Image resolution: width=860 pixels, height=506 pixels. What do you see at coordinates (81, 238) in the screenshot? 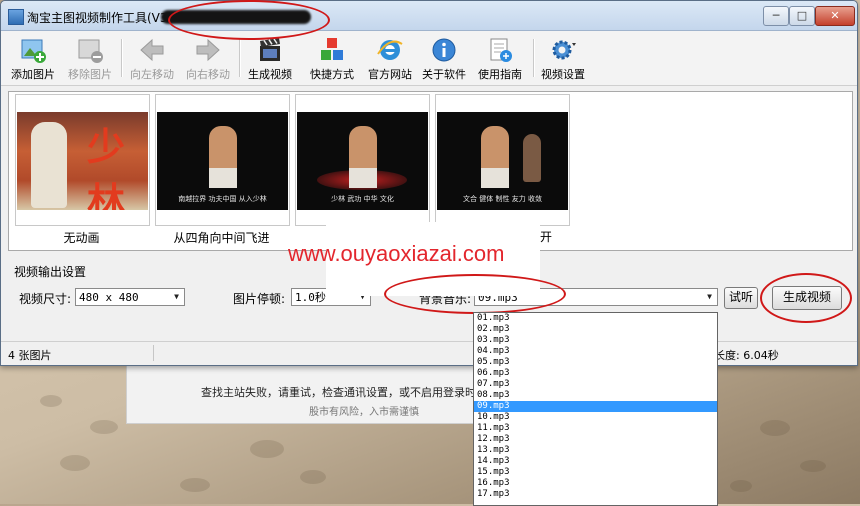
I see `animation-label: 无动画` at bounding box center [81, 238].